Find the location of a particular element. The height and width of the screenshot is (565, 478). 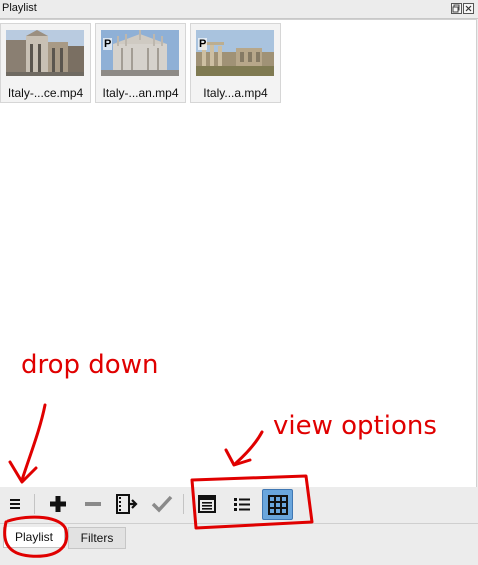

minus-icon is located at coordinates (93, 504).